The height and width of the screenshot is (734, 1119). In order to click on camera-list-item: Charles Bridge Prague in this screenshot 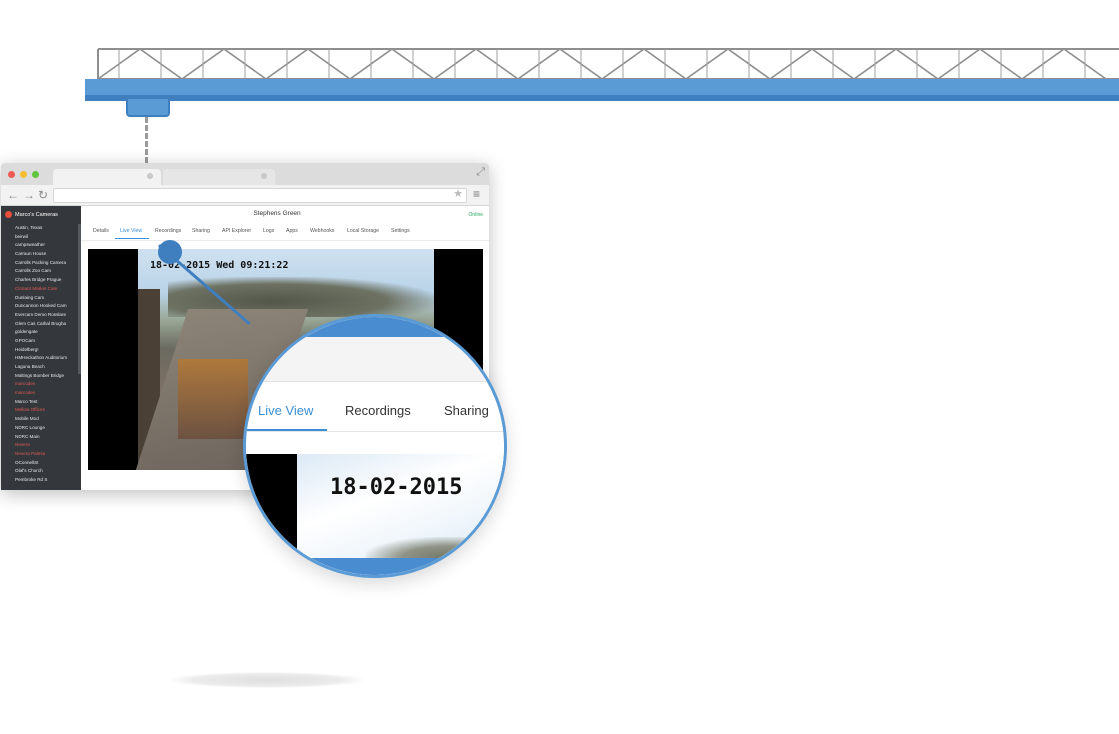, I will do `click(46, 280)`.